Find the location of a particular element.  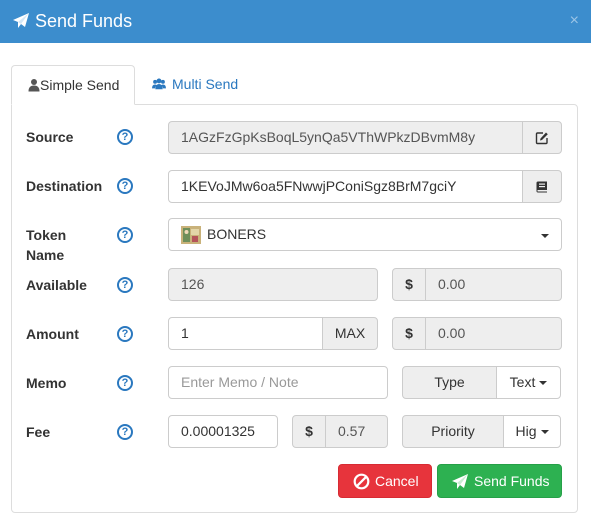

amount-usd-field: 0.00 is located at coordinates (493, 333).